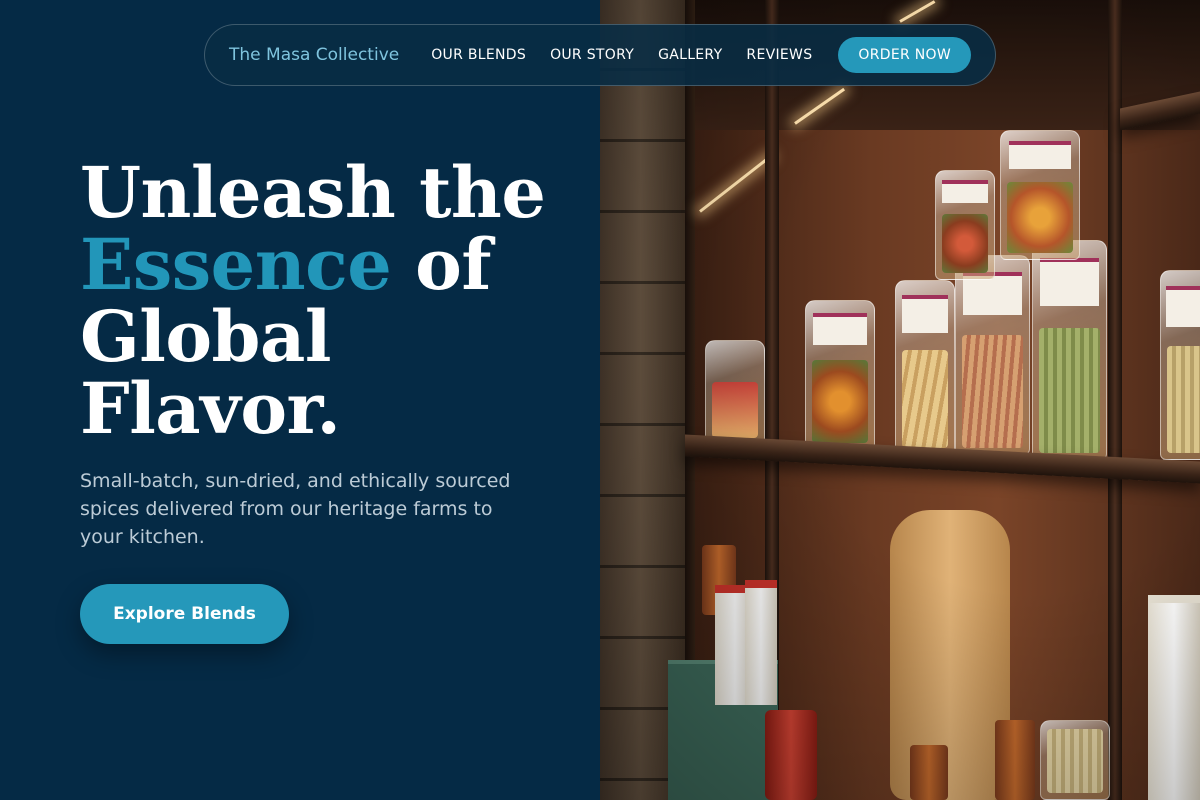  Describe the element at coordinates (210, 408) in the screenshot. I see `headline-line-4: Flavor.` at that location.